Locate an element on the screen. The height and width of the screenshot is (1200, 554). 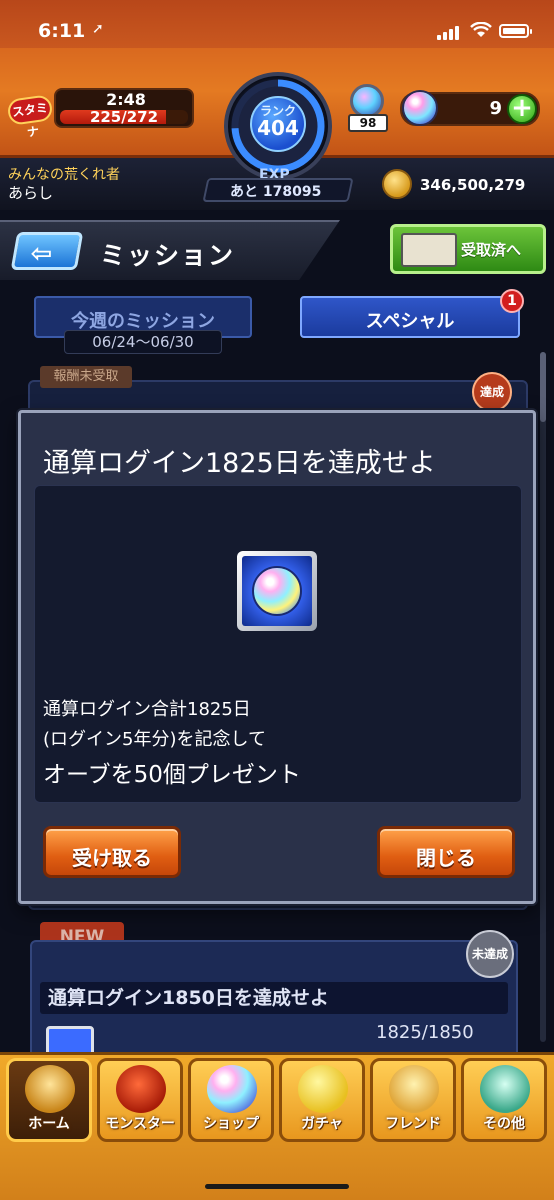
receive-button: 受け取る is located at coordinates (112, 852).